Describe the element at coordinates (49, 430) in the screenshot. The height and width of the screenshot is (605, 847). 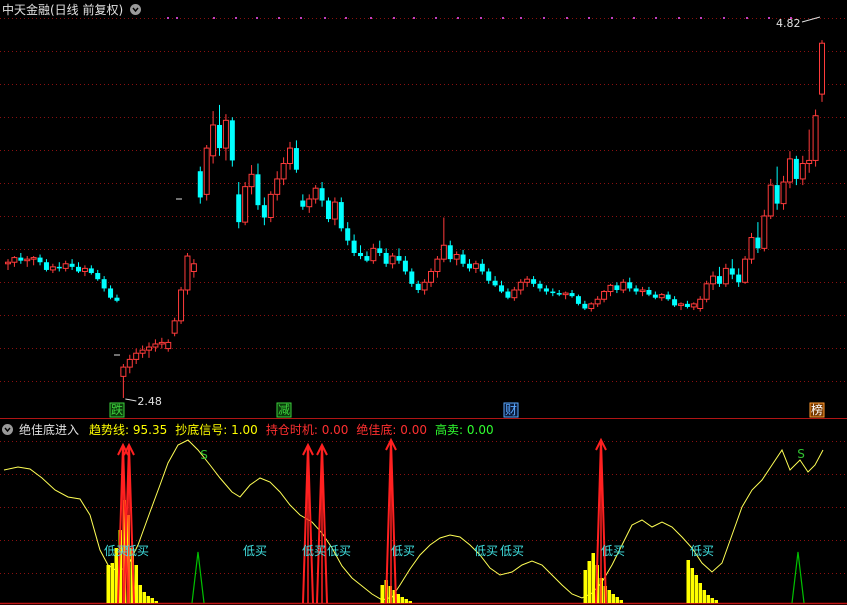
I see `indicator-name: 绝佳底进入` at that location.